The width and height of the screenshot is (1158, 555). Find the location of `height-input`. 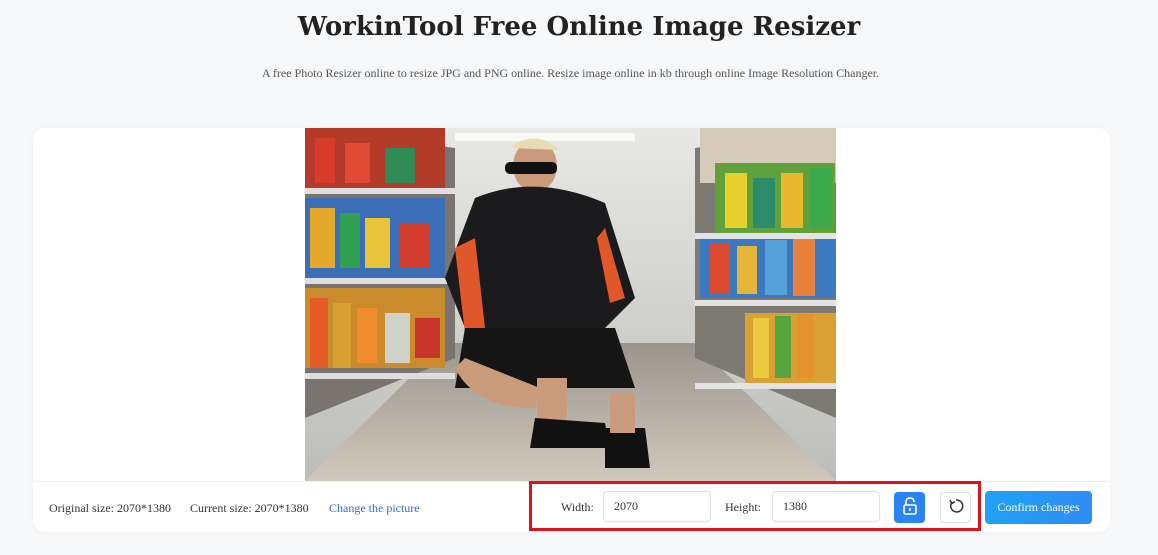

height-input is located at coordinates (826, 506).